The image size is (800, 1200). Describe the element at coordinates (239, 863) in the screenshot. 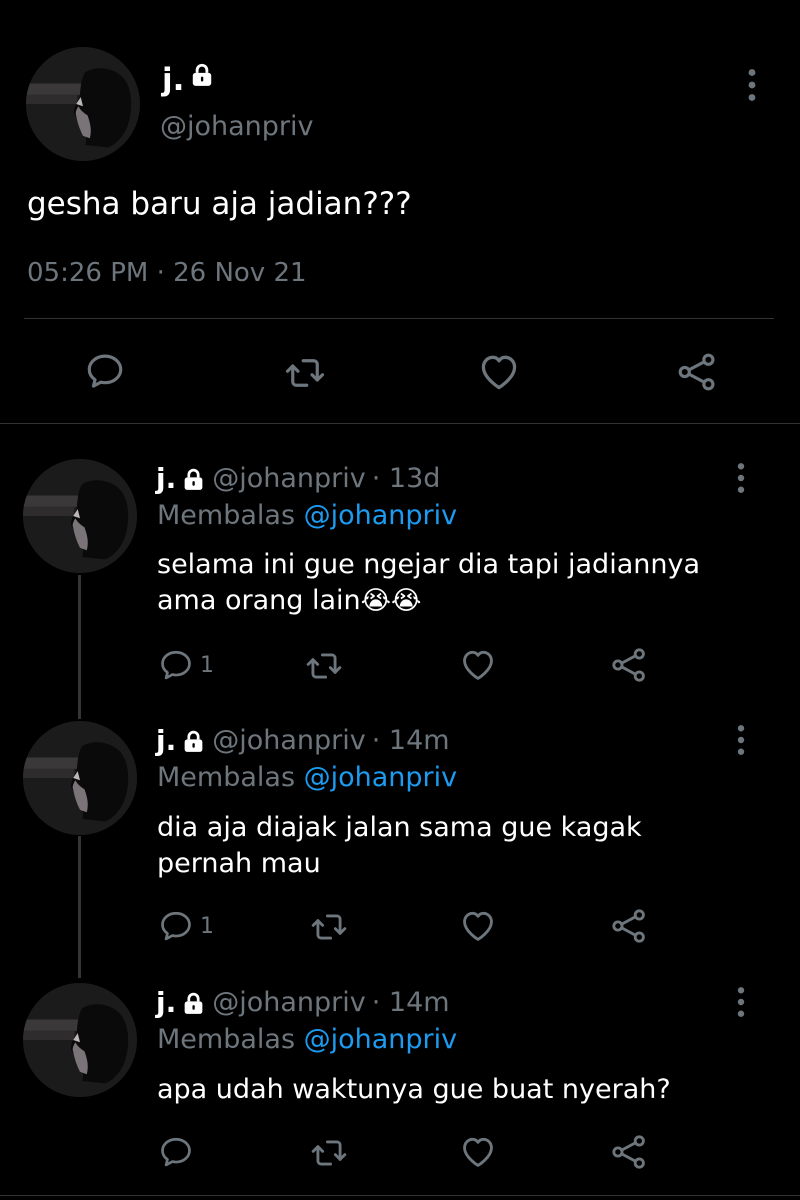

I see `reply-text-line: pernah mau` at that location.